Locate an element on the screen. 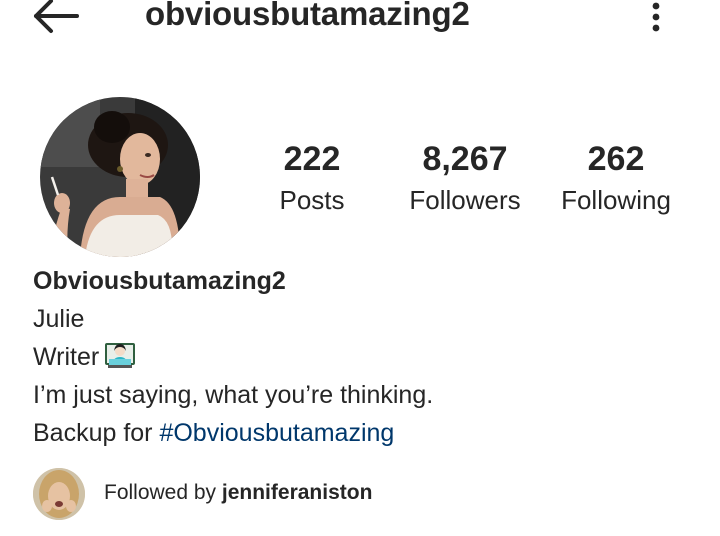 This screenshot has height=536, width=720. followers-label: Followers is located at coordinates (465, 200).